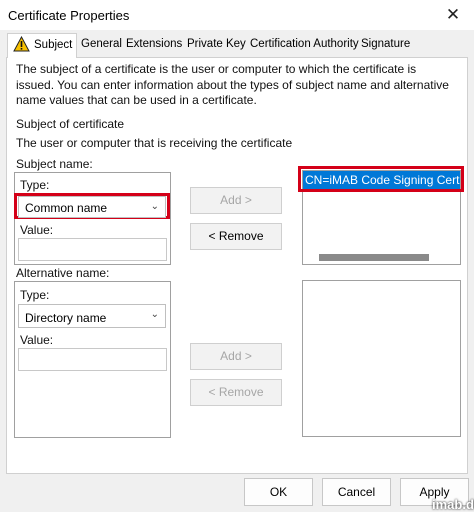 The image size is (474, 512). Describe the element at coordinates (453, 15) in the screenshot. I see `close-icon: ✕` at that location.